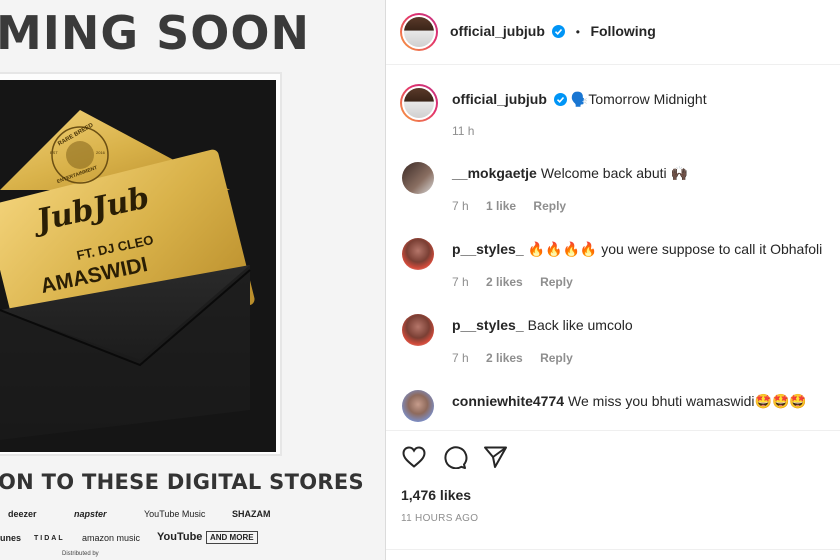 The height and width of the screenshot is (560, 840). I want to click on comment-icon, so click(455, 459).